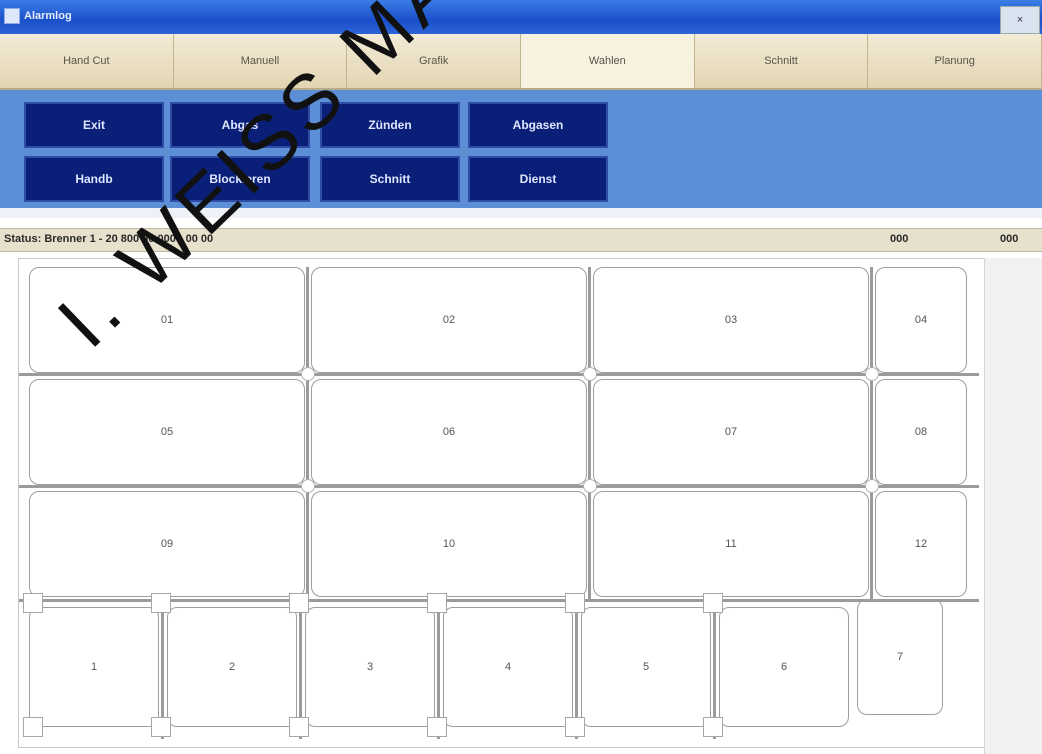 Image resolution: width=1042 pixels, height=754 pixels. I want to click on small-slot: 5, so click(646, 667).